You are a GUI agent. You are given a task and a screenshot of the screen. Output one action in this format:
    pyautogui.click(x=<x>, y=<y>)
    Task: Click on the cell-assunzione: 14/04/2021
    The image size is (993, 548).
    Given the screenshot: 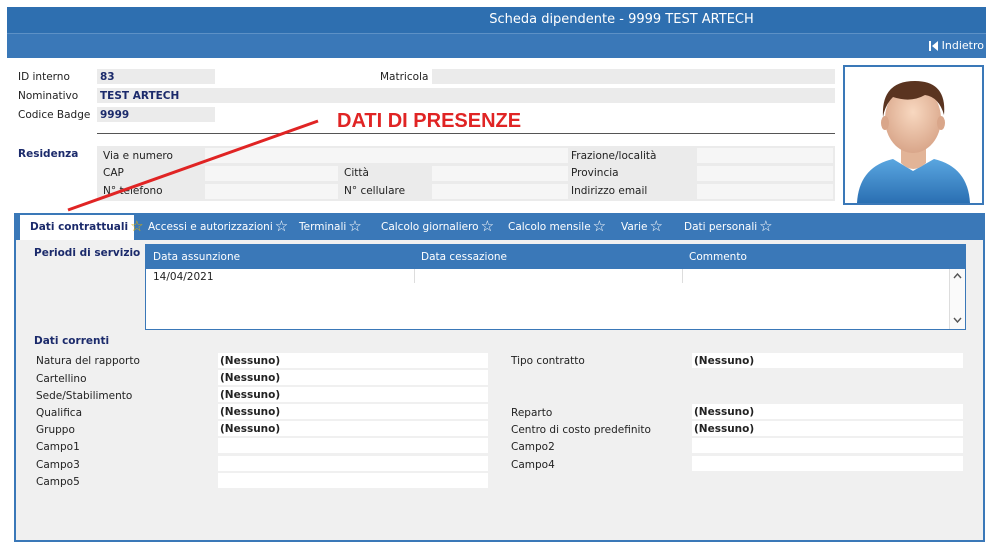 What is the action you would take?
    pyautogui.click(x=183, y=277)
    